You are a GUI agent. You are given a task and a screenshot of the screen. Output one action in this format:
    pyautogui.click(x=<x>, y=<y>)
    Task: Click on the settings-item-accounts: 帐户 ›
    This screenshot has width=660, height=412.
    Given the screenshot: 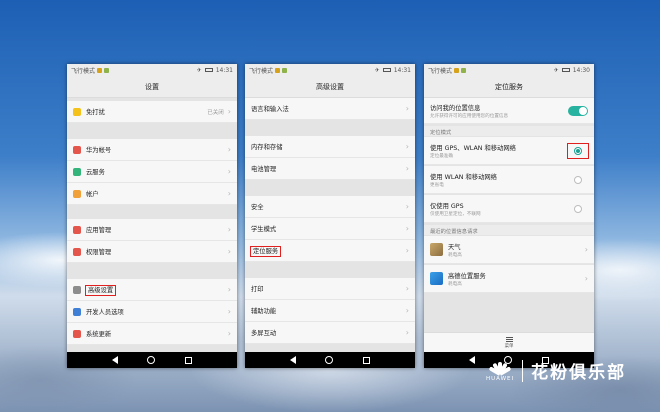 What is the action you would take?
    pyautogui.click(x=152, y=194)
    